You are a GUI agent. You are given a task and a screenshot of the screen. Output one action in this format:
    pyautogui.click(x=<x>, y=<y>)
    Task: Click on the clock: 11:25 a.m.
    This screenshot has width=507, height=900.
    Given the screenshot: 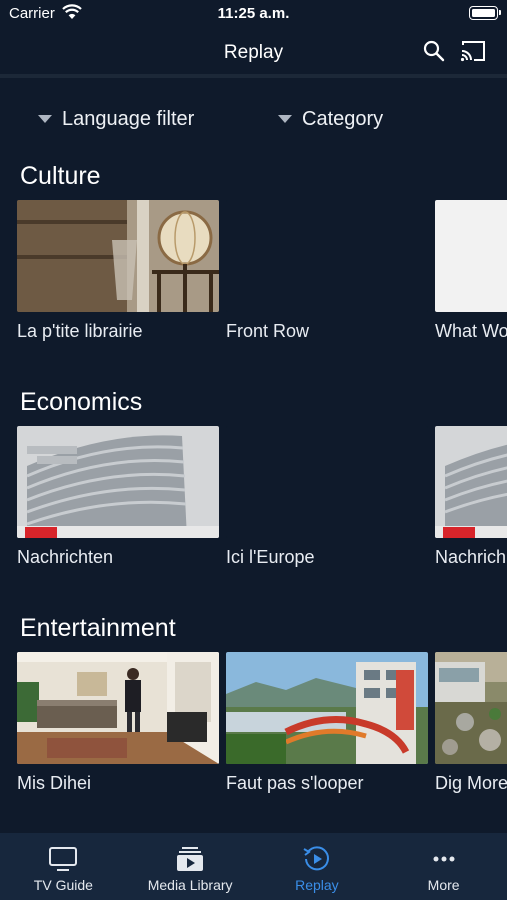 What is the action you would take?
    pyautogui.click(x=253, y=13)
    